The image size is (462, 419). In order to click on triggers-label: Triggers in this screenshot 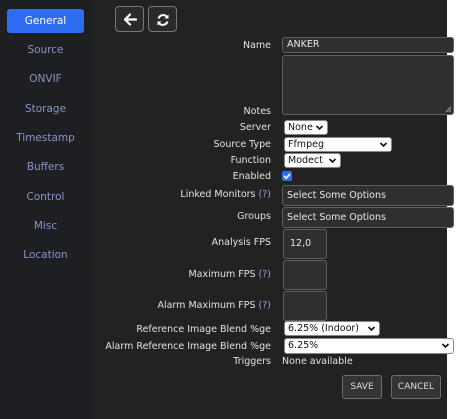, I will do `click(252, 361)`.